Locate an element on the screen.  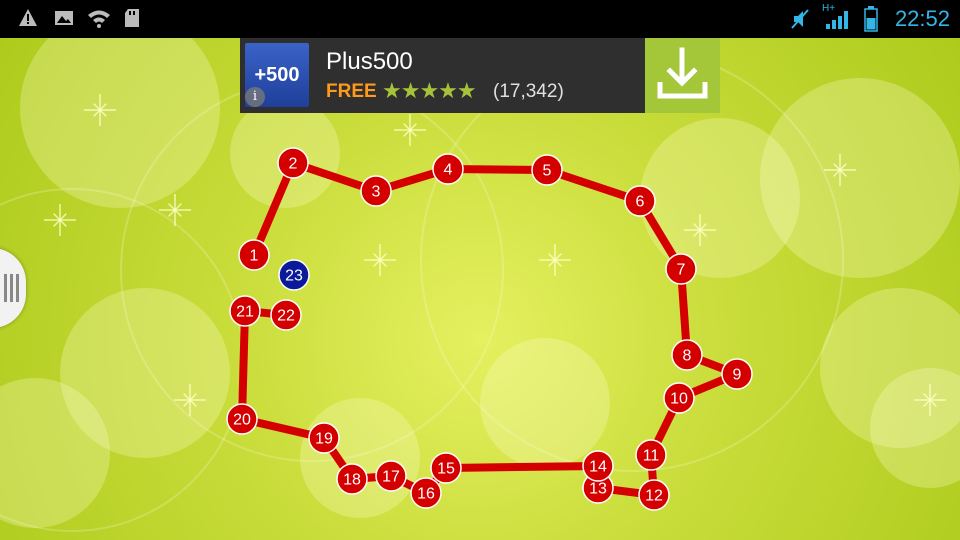
dot-number: 17 is located at coordinates (391, 477).